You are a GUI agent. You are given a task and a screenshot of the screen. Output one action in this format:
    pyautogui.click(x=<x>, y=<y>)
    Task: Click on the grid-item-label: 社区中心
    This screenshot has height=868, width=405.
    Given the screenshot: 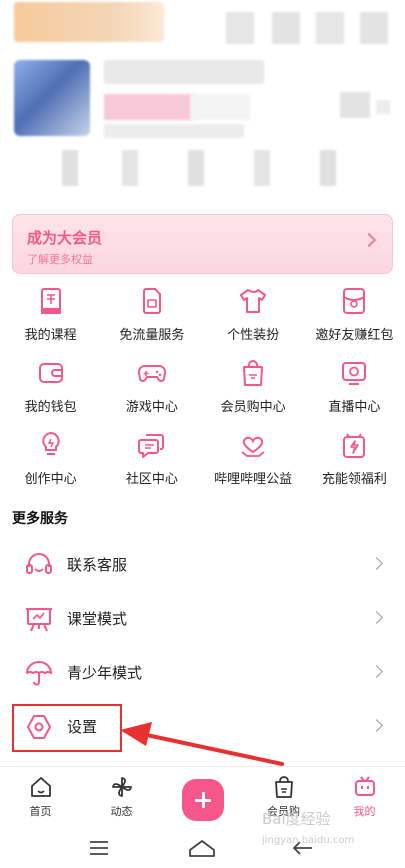 What is the action you would take?
    pyautogui.click(x=151, y=479)
    